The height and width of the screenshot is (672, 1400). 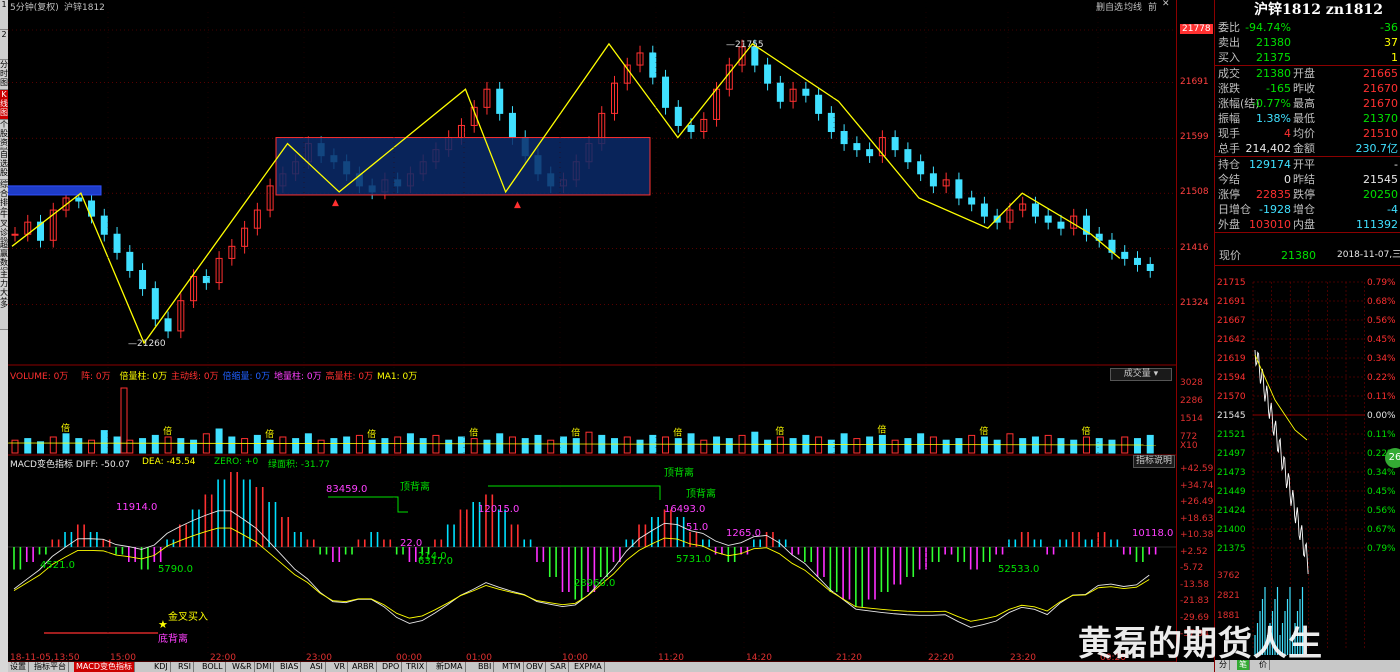 I want to click on left-tab-5: 自选股, so click(x=4, y=165).